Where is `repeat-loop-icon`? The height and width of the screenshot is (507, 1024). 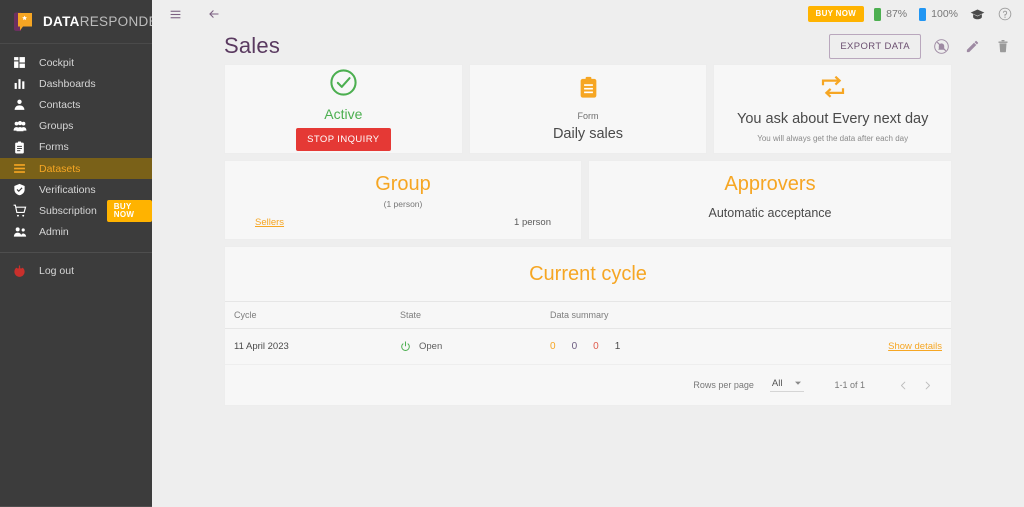 repeat-loop-icon is located at coordinates (833, 89).